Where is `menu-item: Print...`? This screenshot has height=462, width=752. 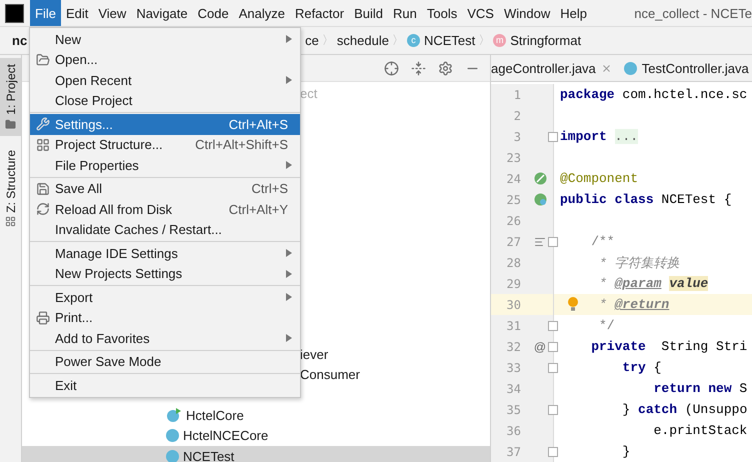 menu-item: Print... is located at coordinates (165, 318).